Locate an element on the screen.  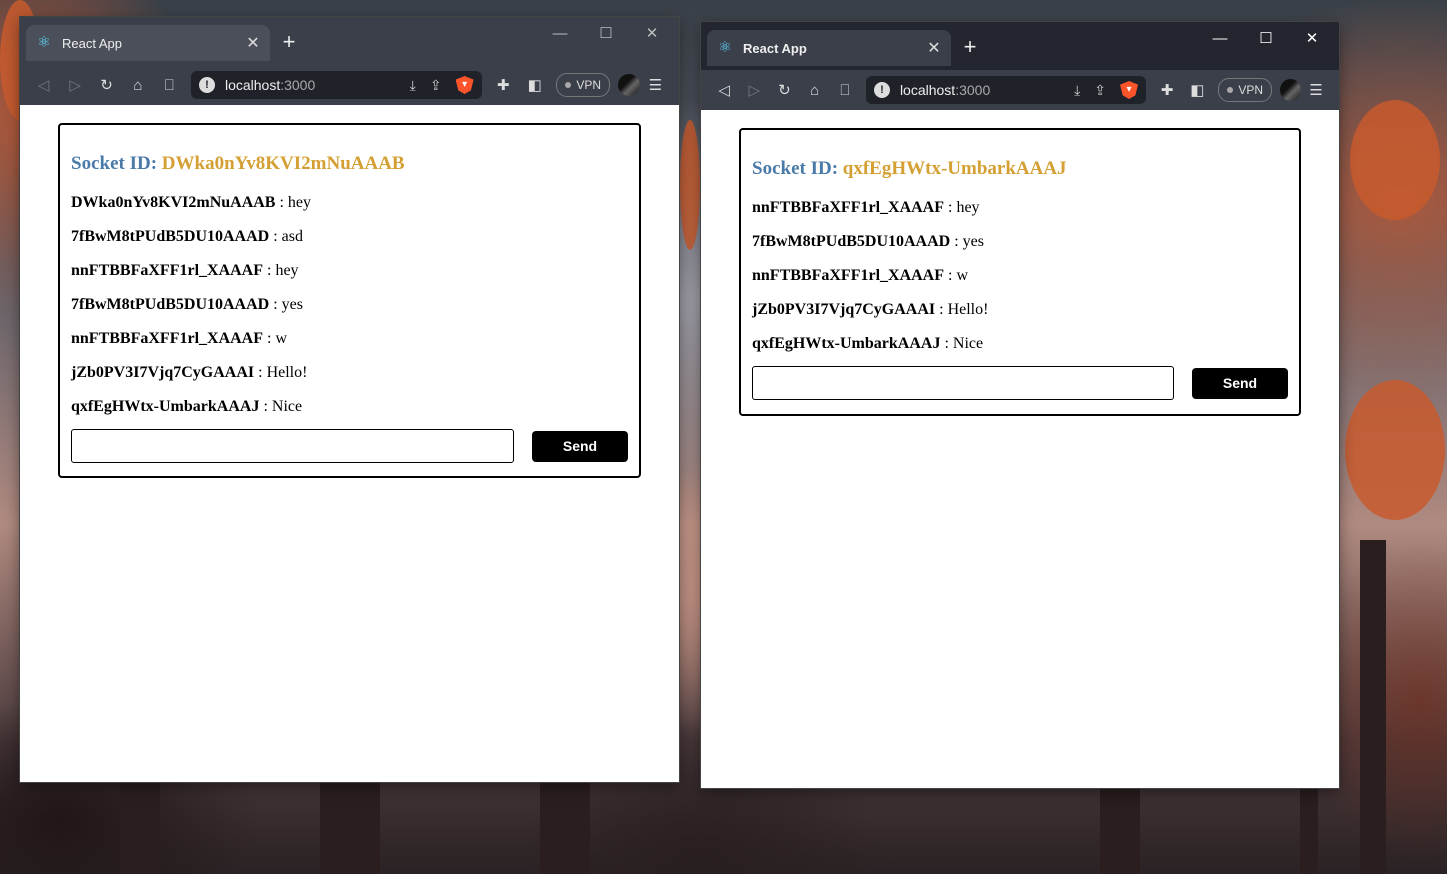
message-item: 7fBwM8tPUdB5DU10AAAD : asd is located at coordinates (349, 244).